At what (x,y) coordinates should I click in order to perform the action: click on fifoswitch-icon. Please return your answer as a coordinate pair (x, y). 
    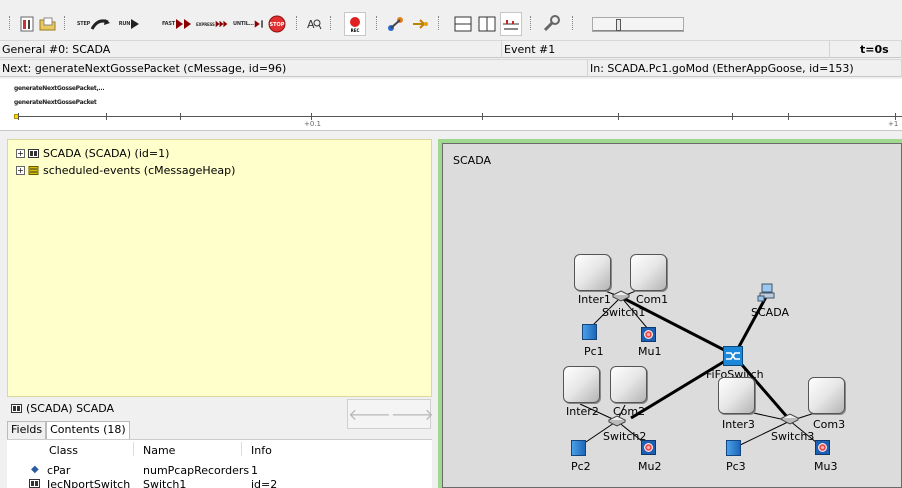
    Looking at the image, I should click on (733, 356).